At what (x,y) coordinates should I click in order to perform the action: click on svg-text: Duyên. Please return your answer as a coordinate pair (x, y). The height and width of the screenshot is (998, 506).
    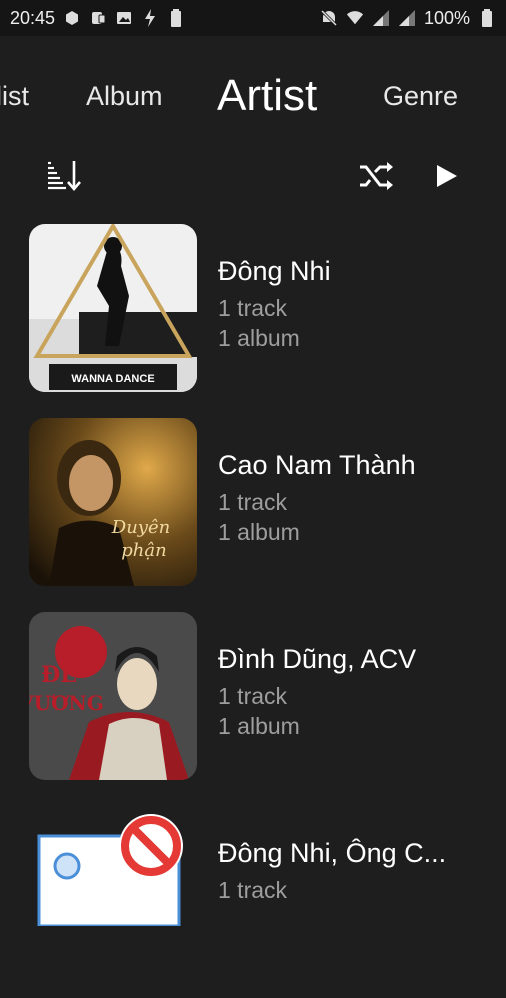
    Looking at the image, I should click on (140, 527).